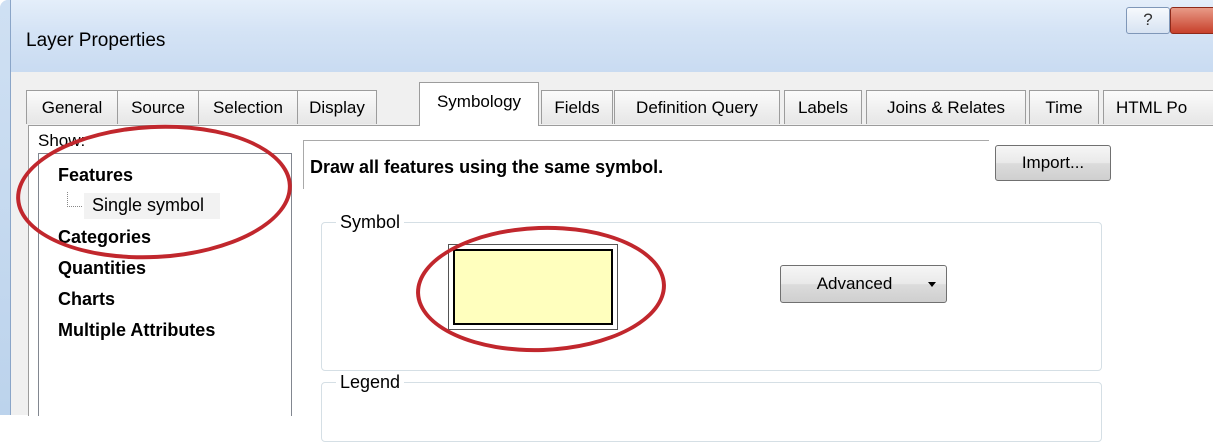 Image resolution: width=1213 pixels, height=442 pixels. What do you see at coordinates (5, 207) in the screenshot?
I see `window-frame` at bounding box center [5, 207].